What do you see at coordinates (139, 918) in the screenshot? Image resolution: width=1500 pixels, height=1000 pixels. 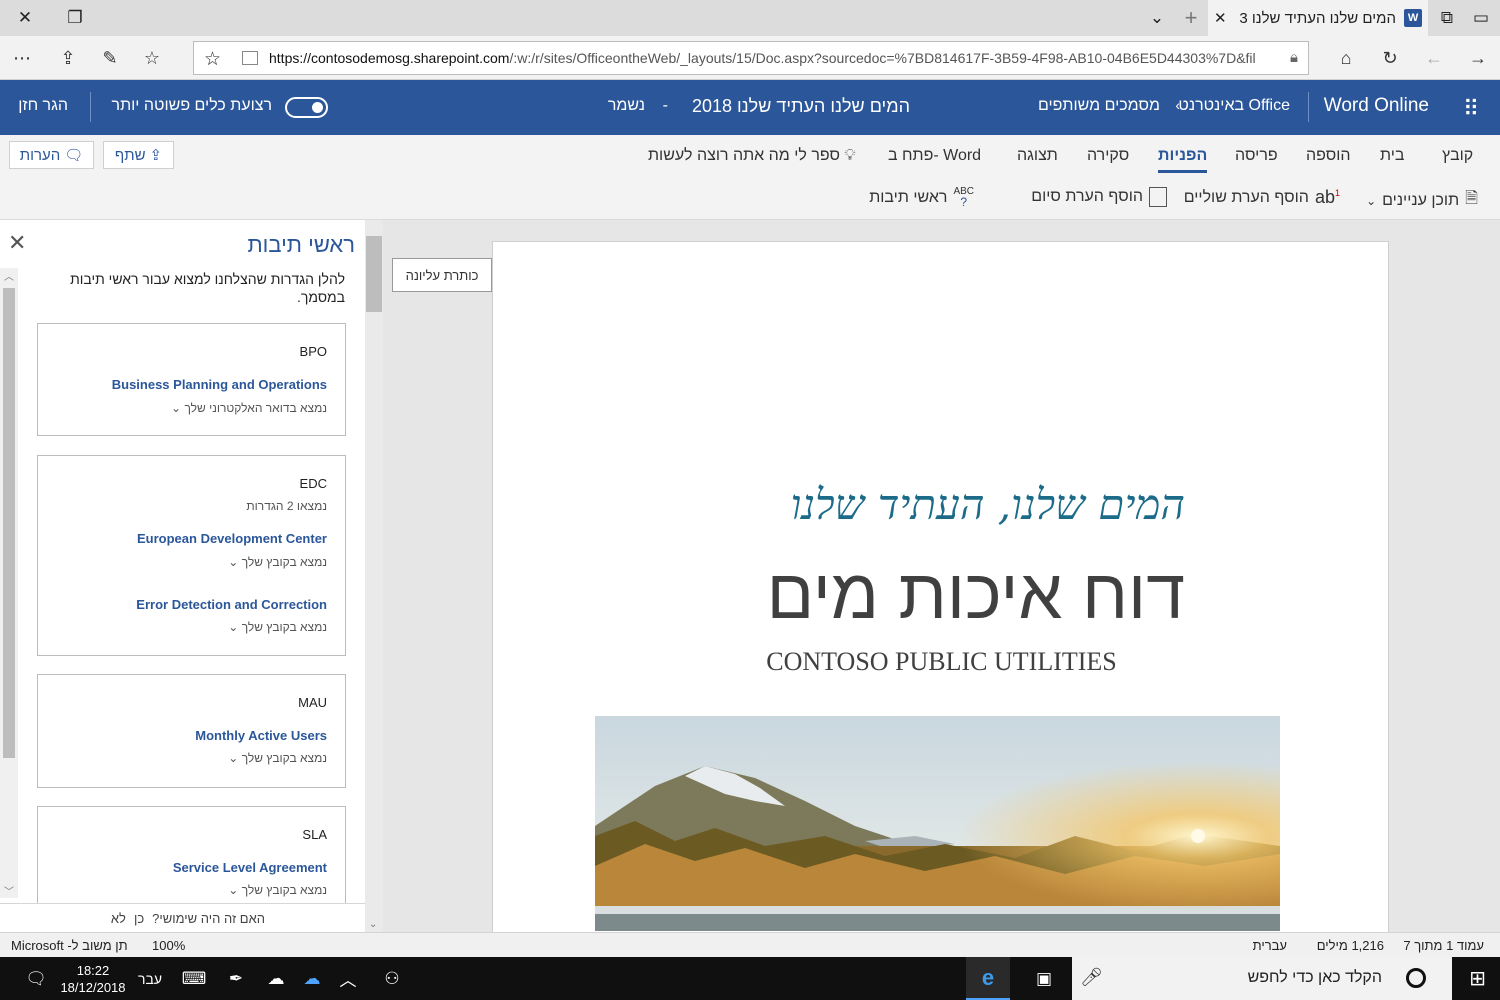 I see `feedback-yes: כן` at bounding box center [139, 918].